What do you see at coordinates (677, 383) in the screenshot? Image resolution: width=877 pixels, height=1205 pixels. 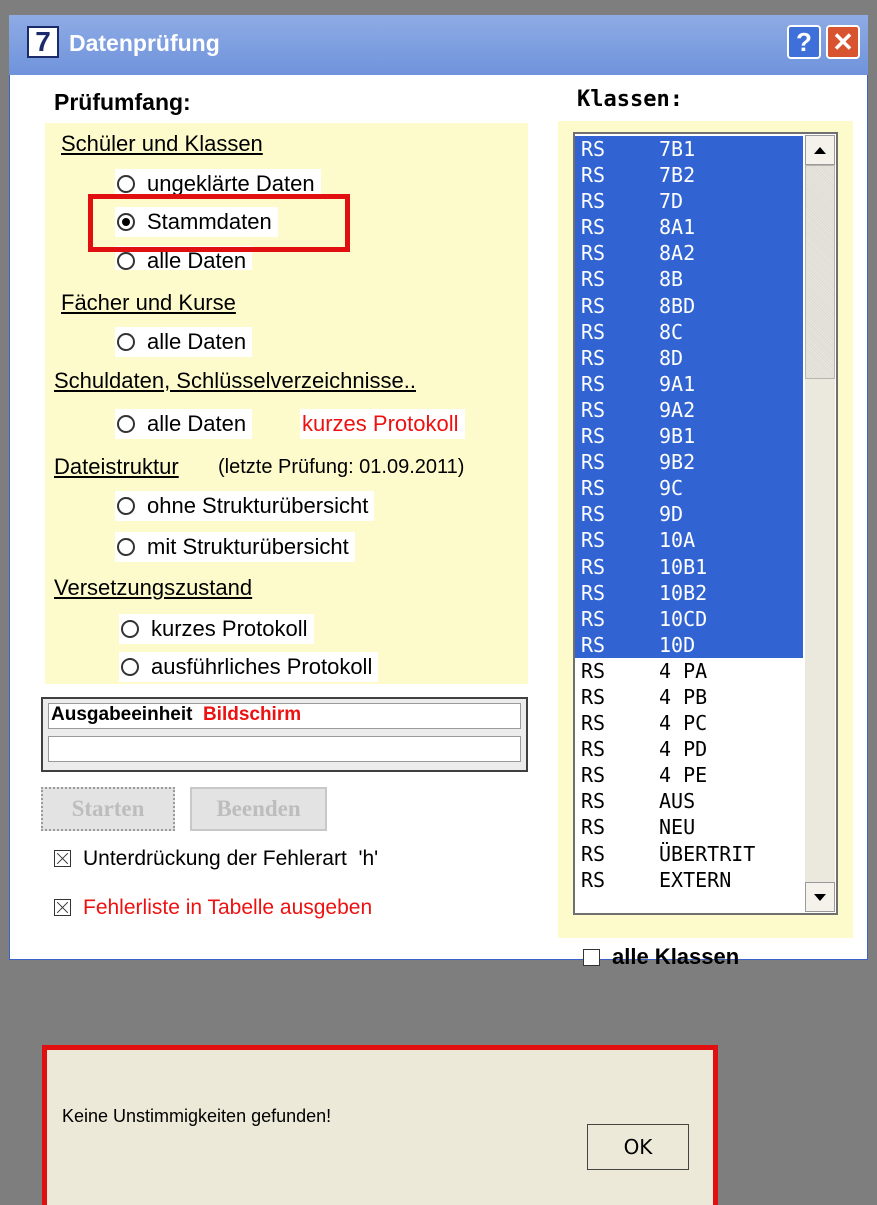 I see `class-cell: 9A1` at bounding box center [677, 383].